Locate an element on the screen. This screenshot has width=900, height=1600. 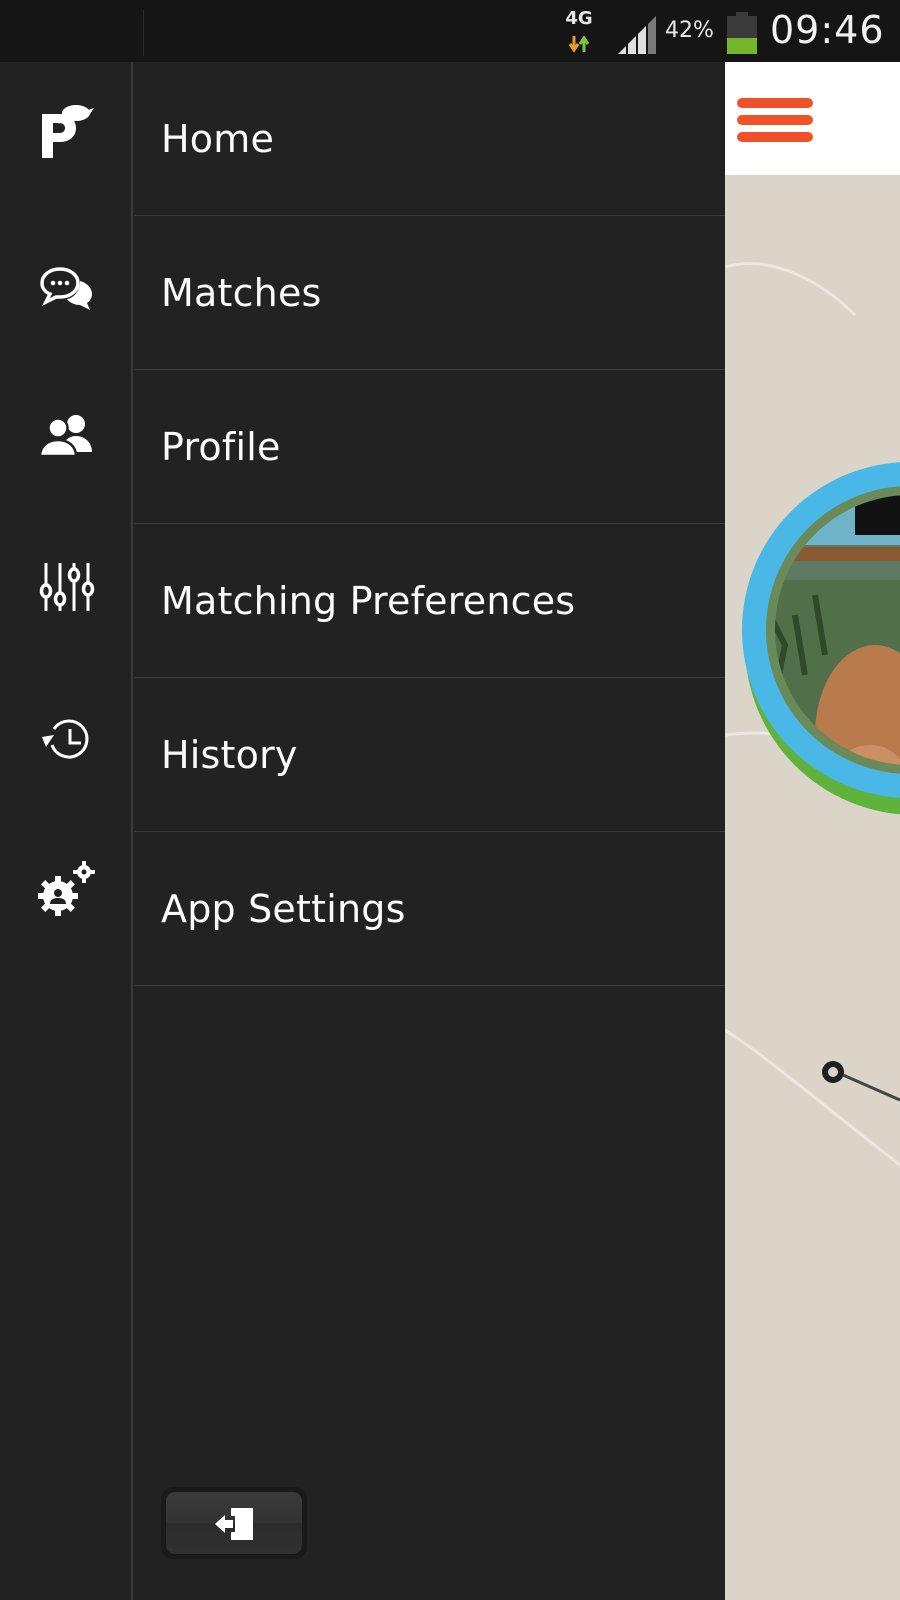
menu-item-home: Home is located at coordinates (430, 139).